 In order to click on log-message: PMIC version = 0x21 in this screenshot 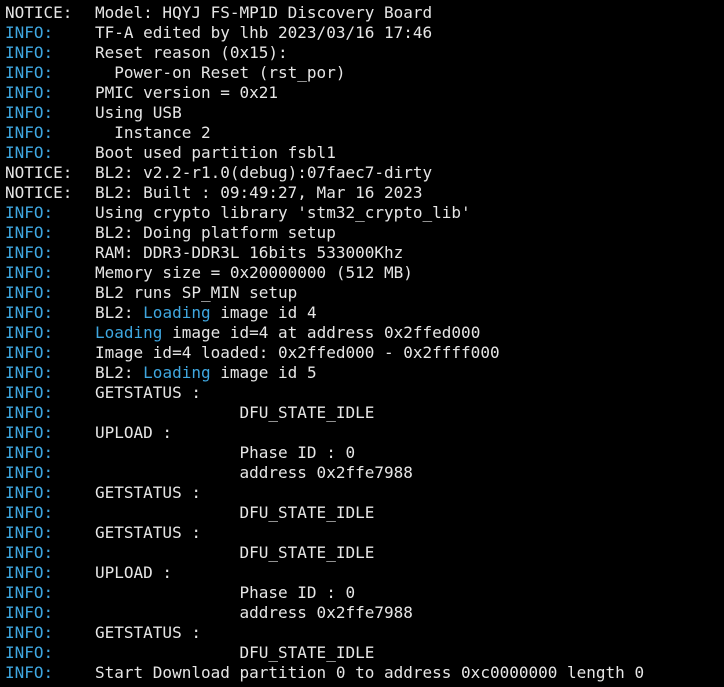, I will do `click(186, 93)`.